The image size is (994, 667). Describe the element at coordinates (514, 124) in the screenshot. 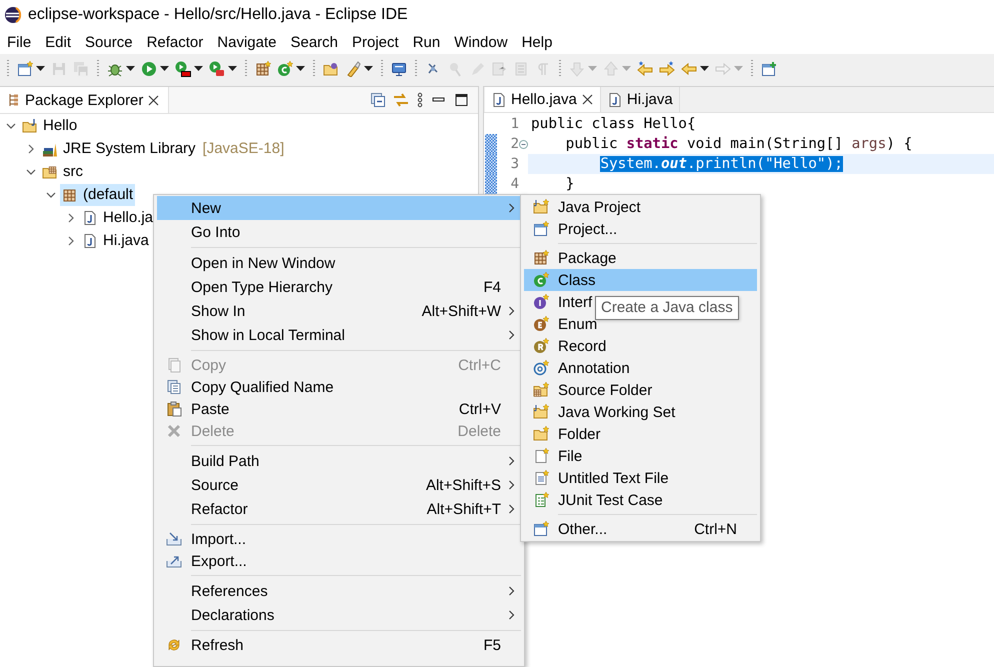

I see `line-number: 1` at that location.